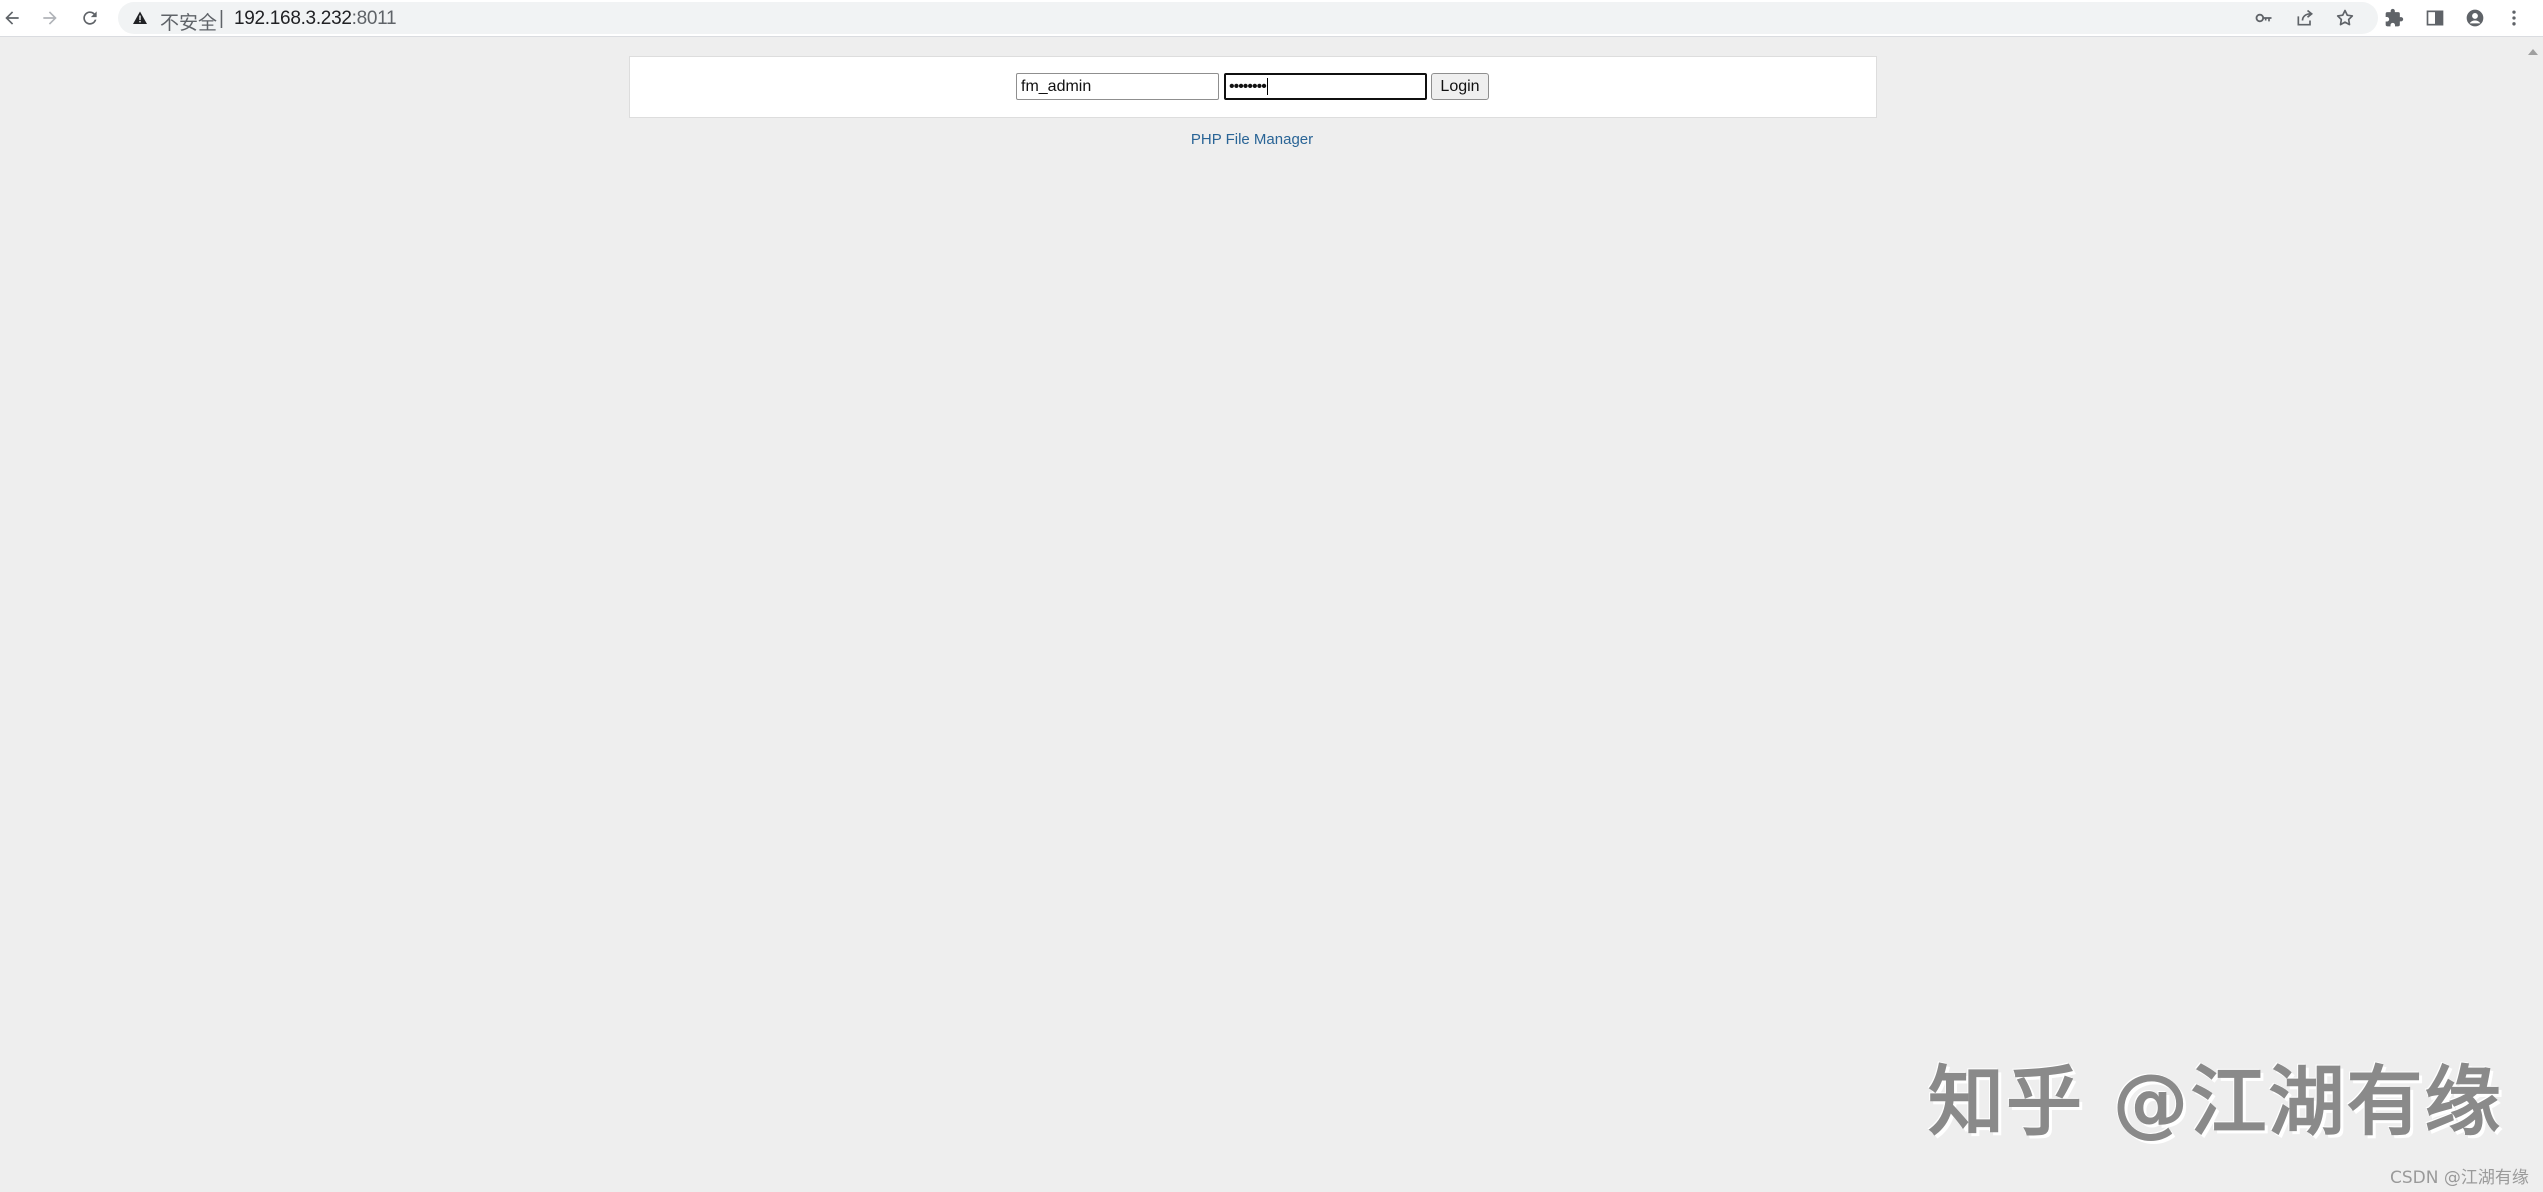  Describe the element at coordinates (2394, 18) in the screenshot. I see `extensions-icon` at that location.